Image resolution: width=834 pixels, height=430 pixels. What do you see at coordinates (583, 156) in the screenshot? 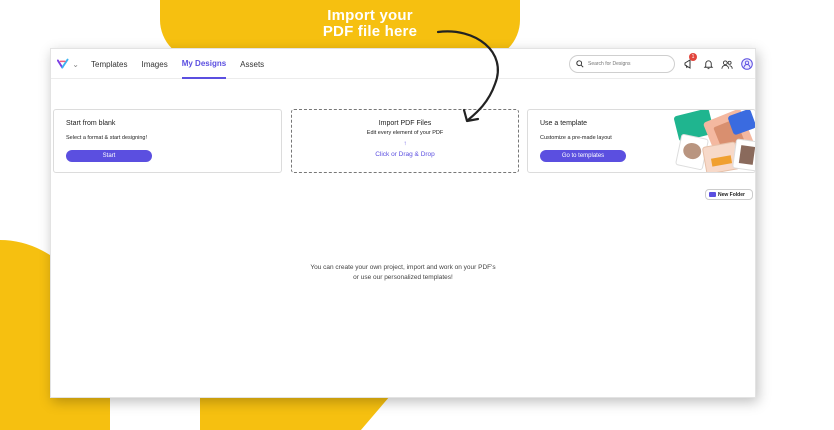
I see `go-to-templates-button: Go to templates` at bounding box center [583, 156].